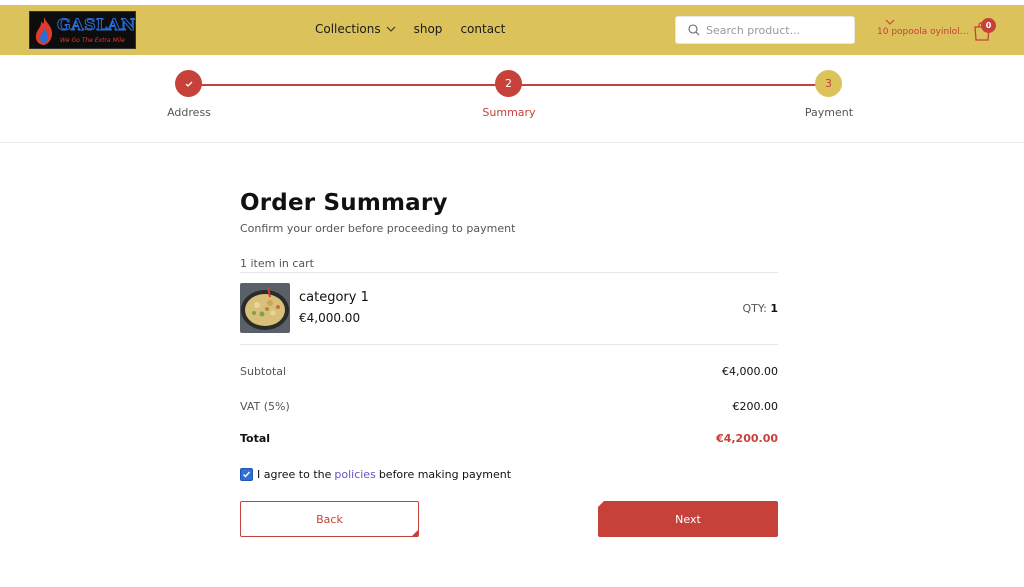 The width and height of the screenshot is (1024, 587). I want to click on agree-checkbox, so click(246, 474).